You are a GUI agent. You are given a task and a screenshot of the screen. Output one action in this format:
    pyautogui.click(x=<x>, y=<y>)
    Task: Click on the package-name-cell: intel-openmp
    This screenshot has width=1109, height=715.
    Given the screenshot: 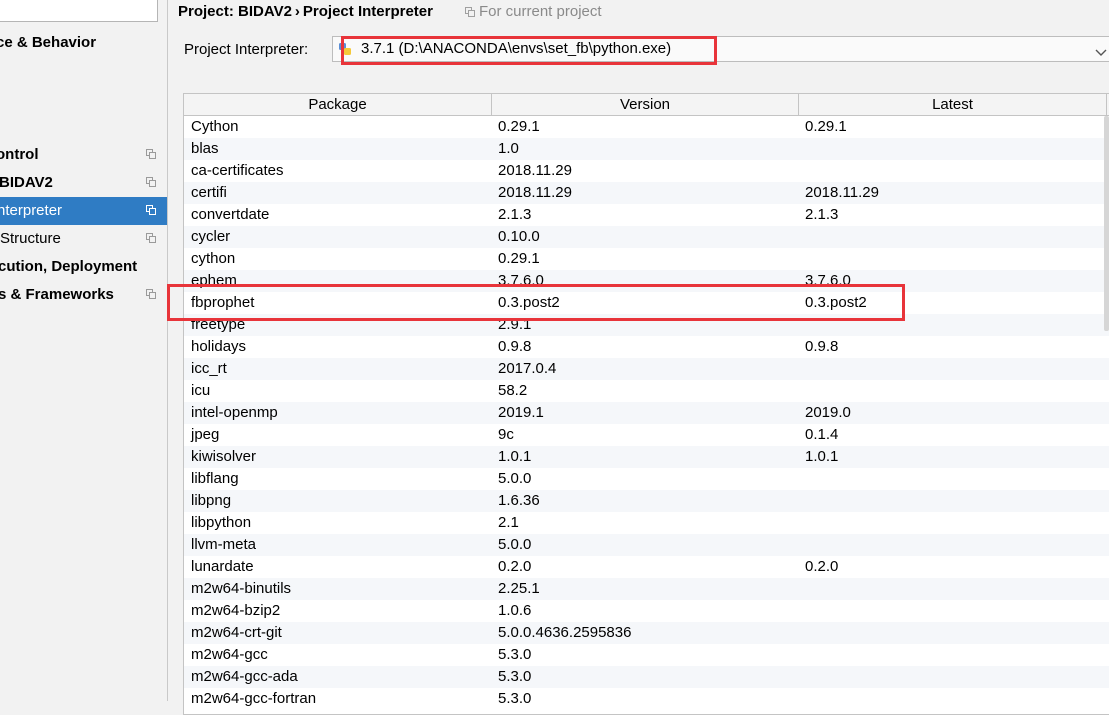 What is the action you would take?
    pyautogui.click(x=234, y=412)
    